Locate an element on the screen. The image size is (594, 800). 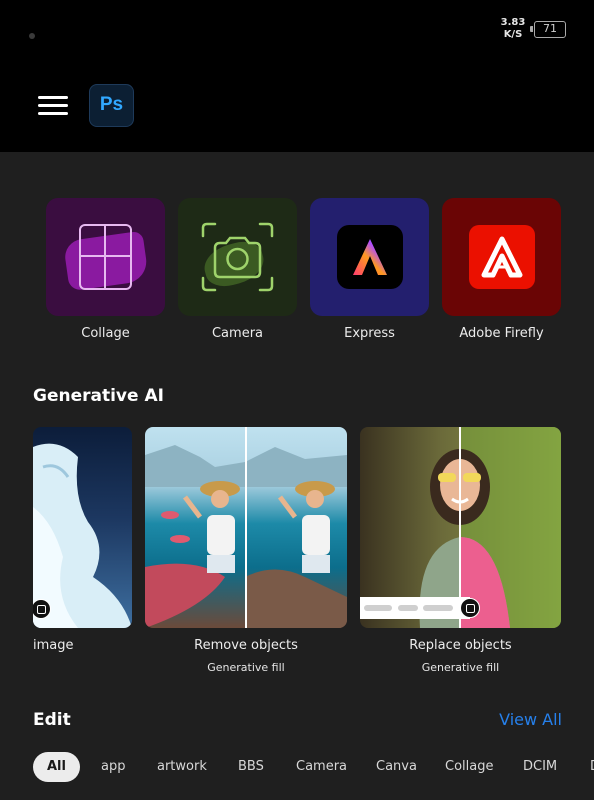
firefly-tile is located at coordinates (501, 257).